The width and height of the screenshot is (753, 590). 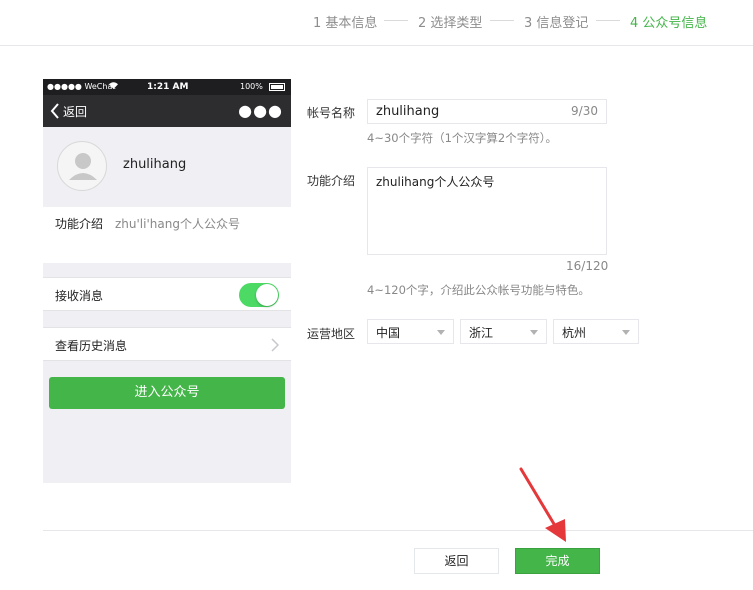 What do you see at coordinates (481, 333) in the screenshot?
I see `province-value: 浙江` at bounding box center [481, 333].